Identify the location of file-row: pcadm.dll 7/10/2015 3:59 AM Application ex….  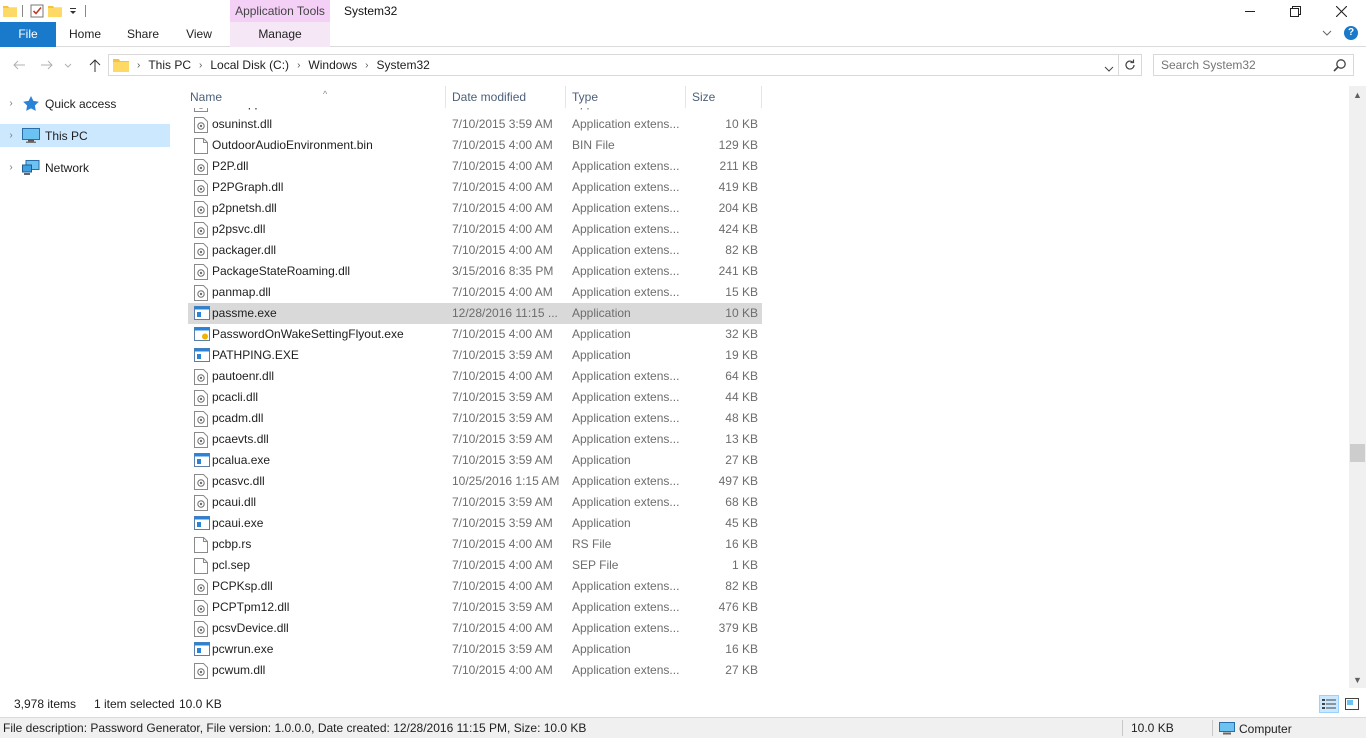
(475, 418).